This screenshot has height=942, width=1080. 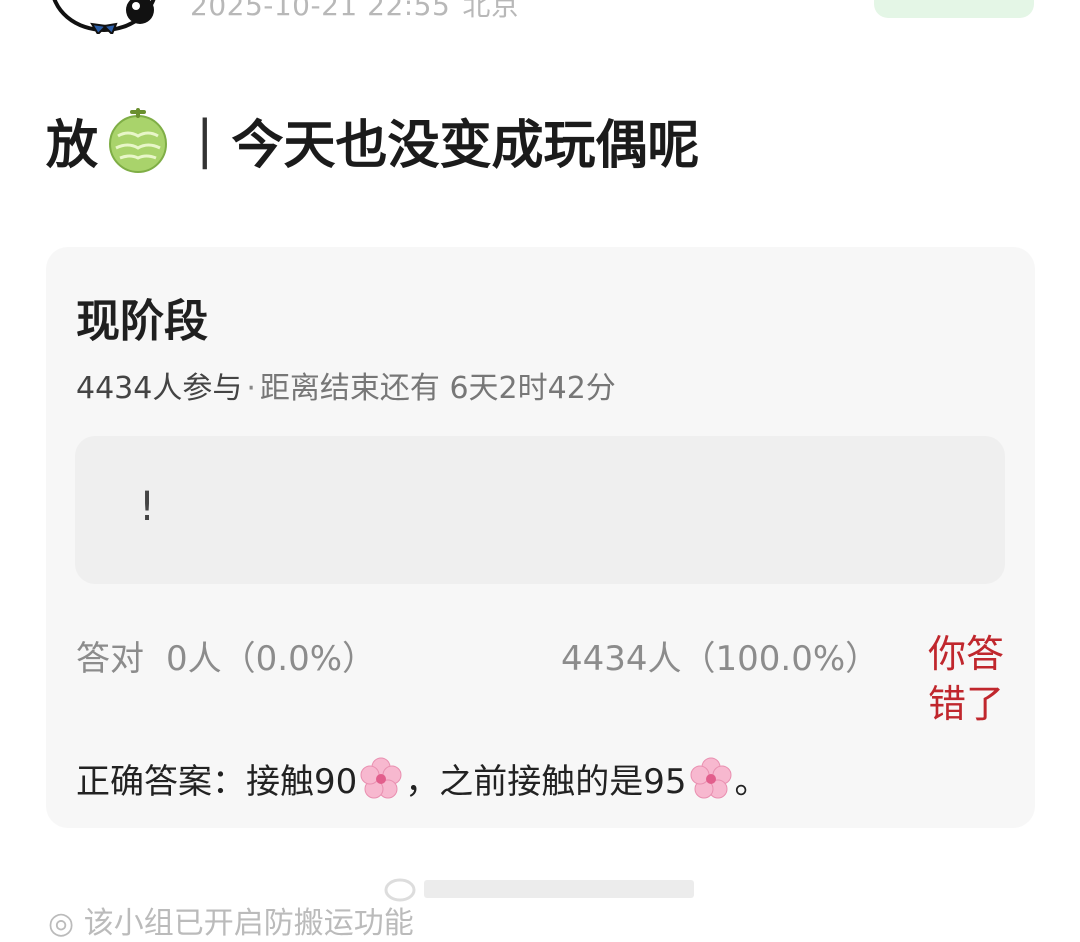 I want to click on cartoon-avatar-icon, so click(x=104, y=18).